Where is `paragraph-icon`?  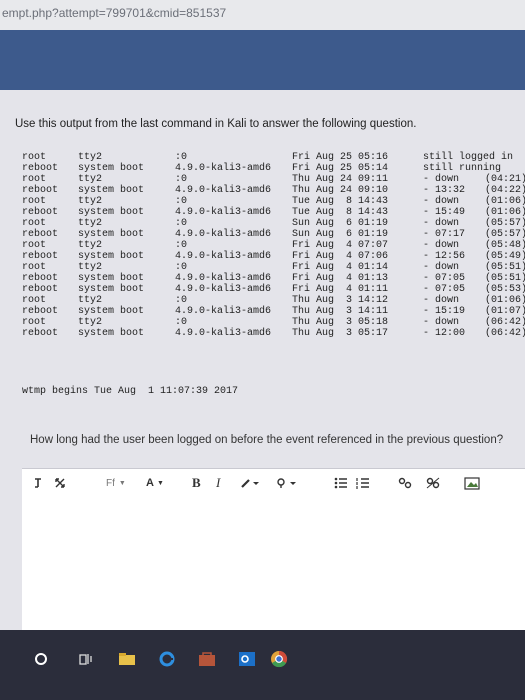
paragraph-icon is located at coordinates (38, 483).